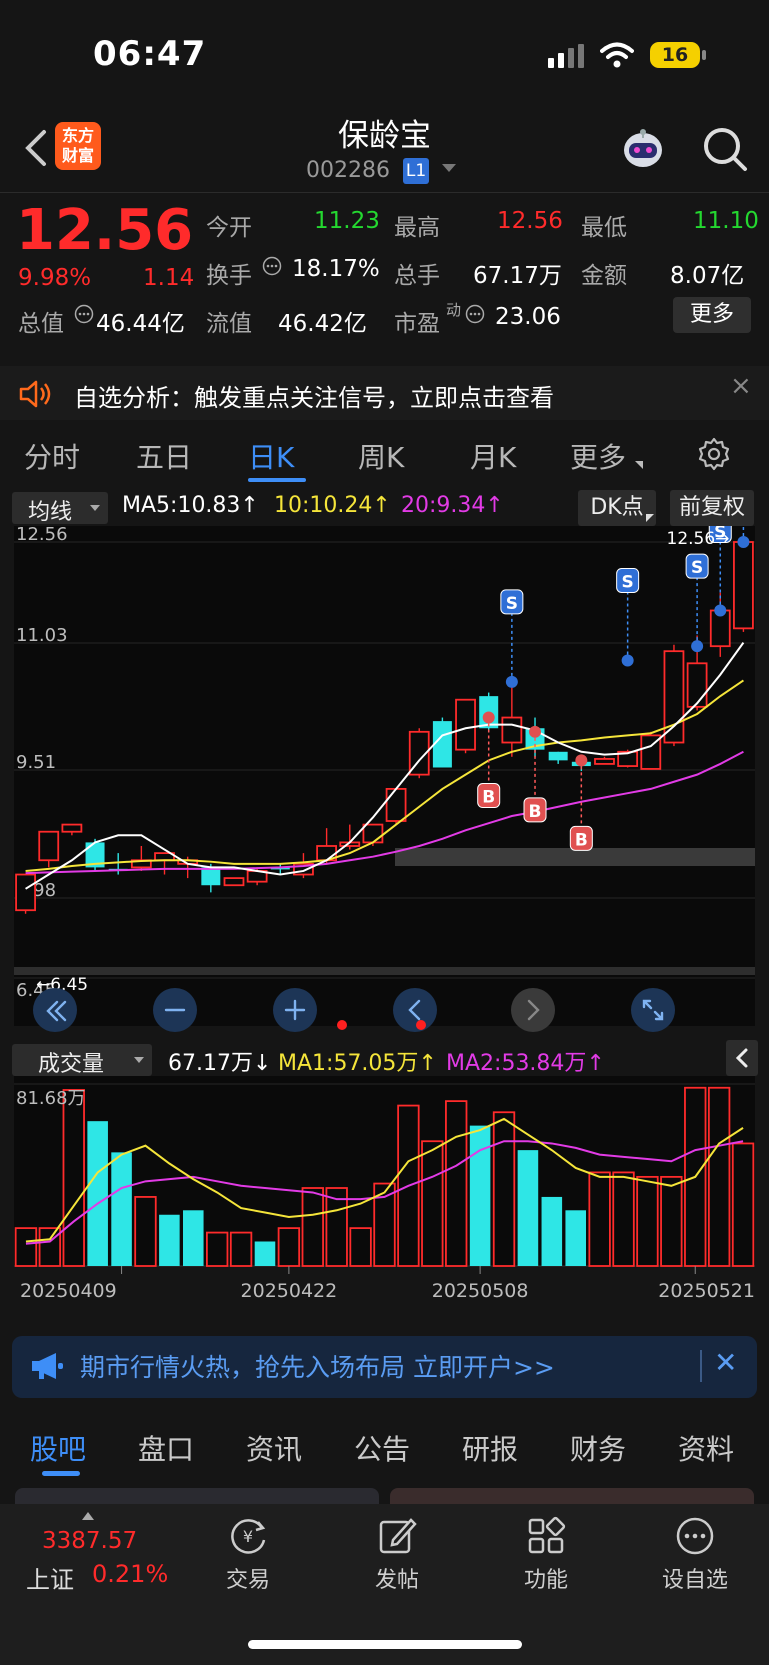  What do you see at coordinates (55, 278) in the screenshot?
I see `change-percent: 9.98%` at bounding box center [55, 278].